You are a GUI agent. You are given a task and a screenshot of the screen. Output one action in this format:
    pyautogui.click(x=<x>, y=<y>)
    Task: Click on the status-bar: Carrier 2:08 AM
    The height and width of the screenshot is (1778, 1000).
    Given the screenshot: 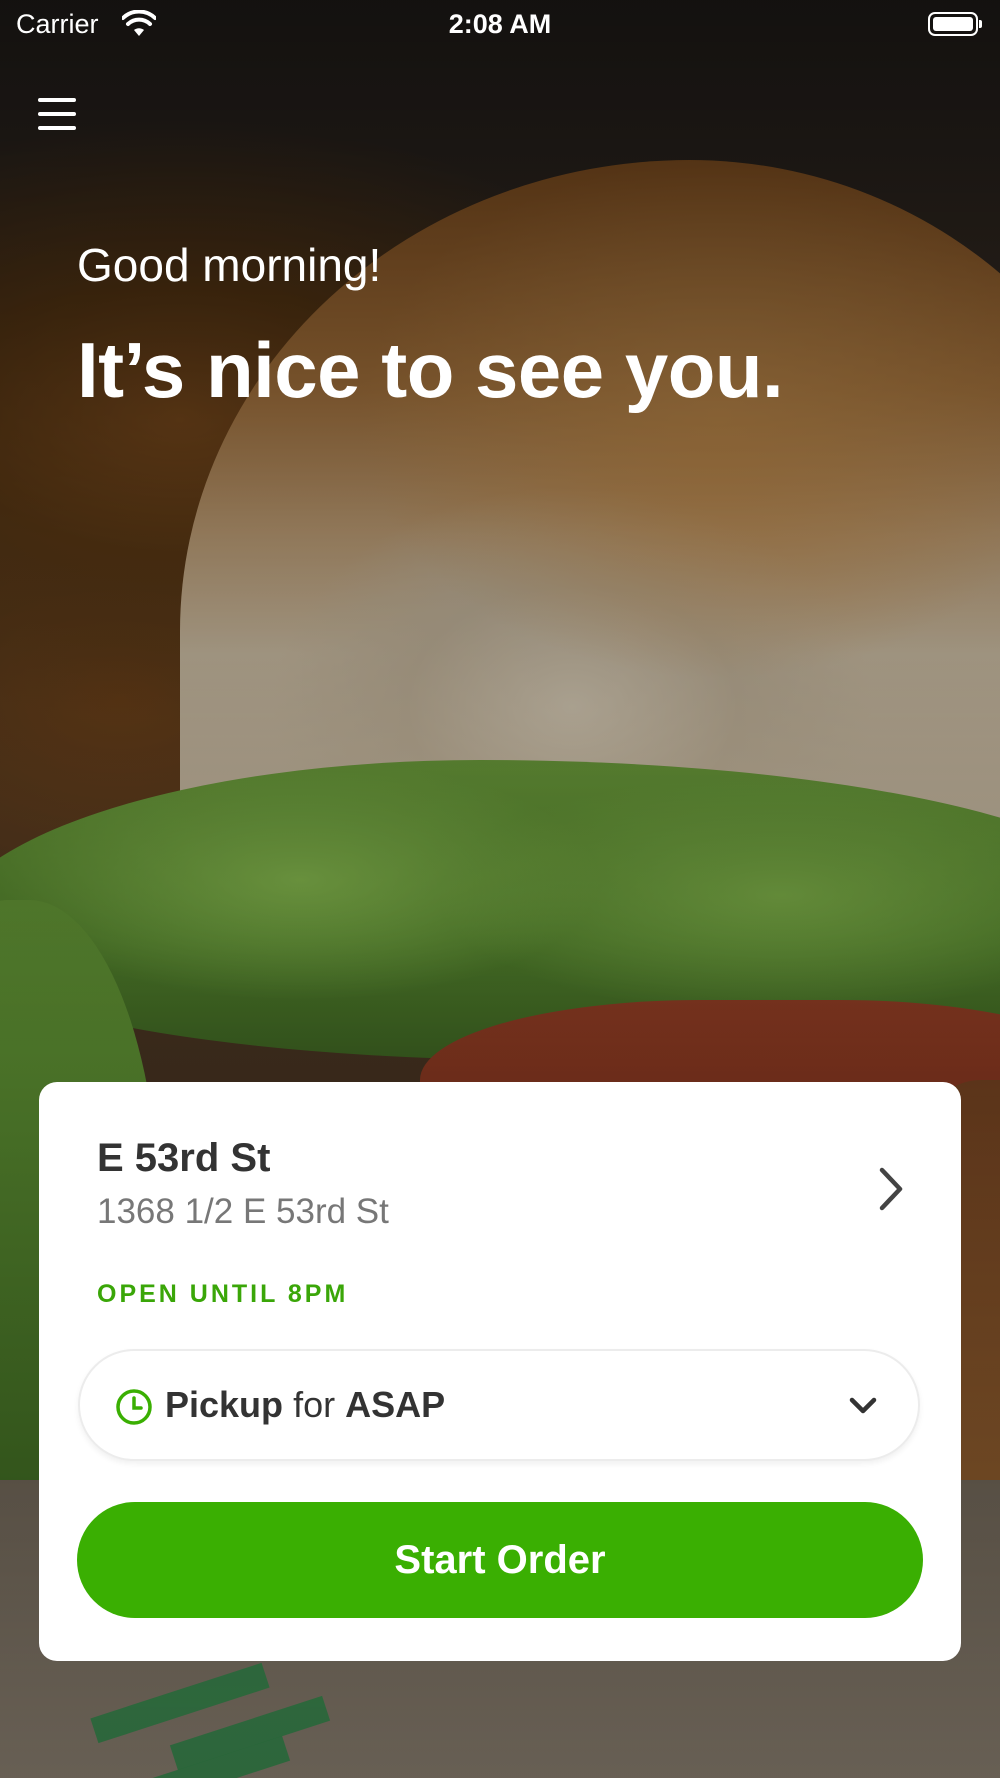 What is the action you would take?
    pyautogui.click(x=500, y=25)
    